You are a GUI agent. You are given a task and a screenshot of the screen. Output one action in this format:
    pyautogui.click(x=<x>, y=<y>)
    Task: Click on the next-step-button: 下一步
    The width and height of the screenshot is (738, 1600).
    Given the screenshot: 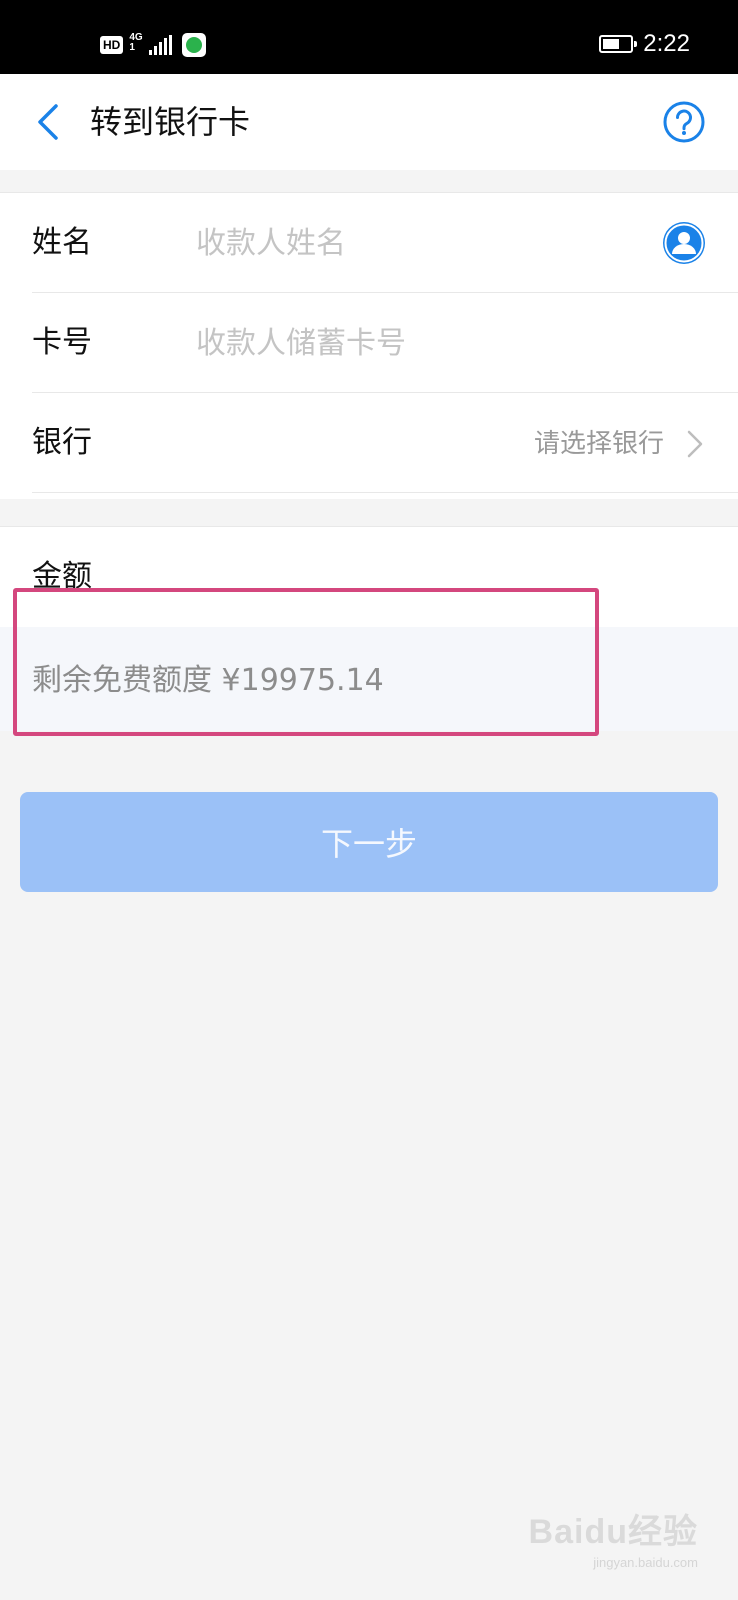 What is the action you would take?
    pyautogui.click(x=369, y=842)
    